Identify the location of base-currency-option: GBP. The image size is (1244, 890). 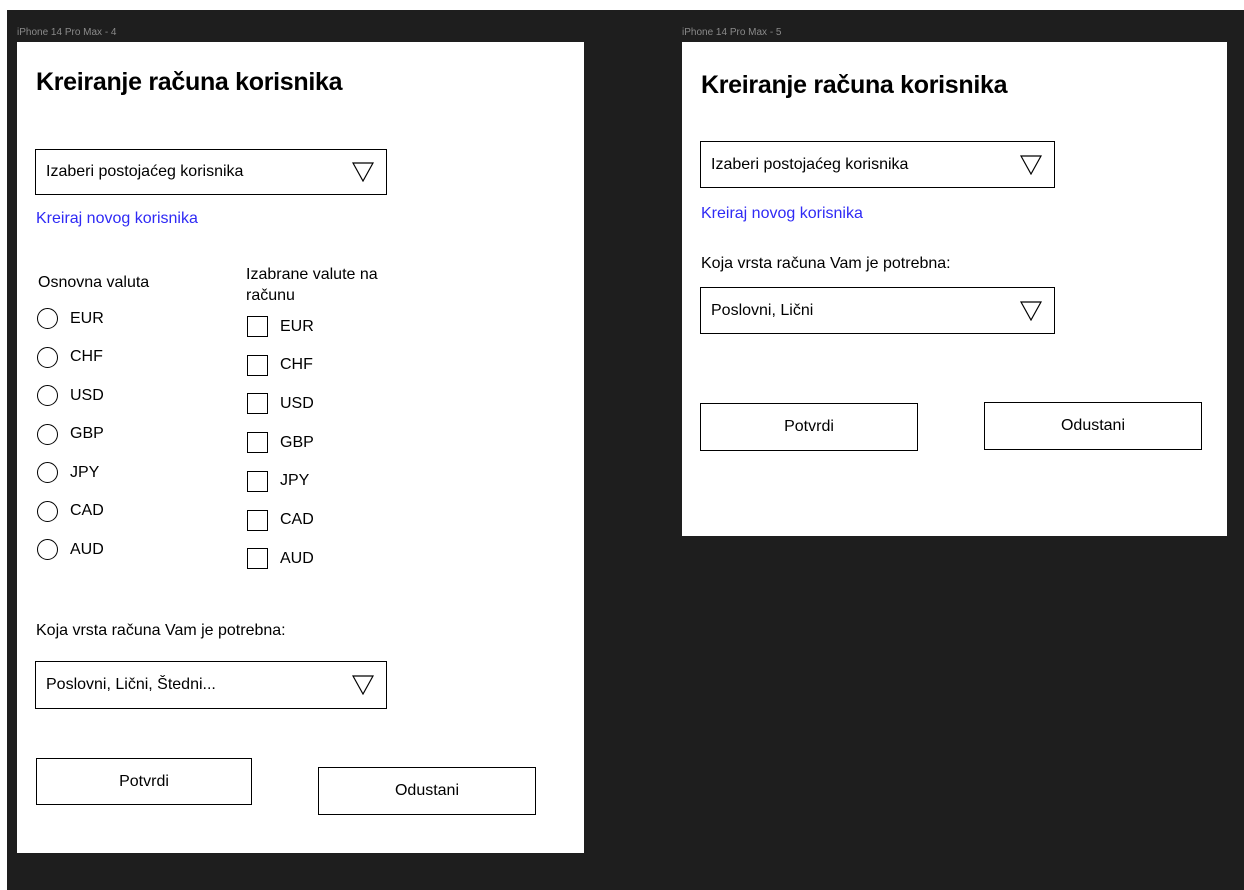
(70, 434).